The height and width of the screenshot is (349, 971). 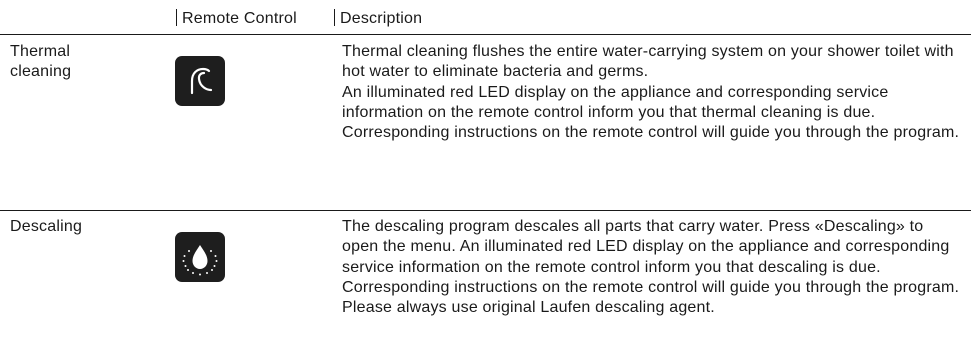 I want to click on thermal-cleaning-icon, so click(x=200, y=81).